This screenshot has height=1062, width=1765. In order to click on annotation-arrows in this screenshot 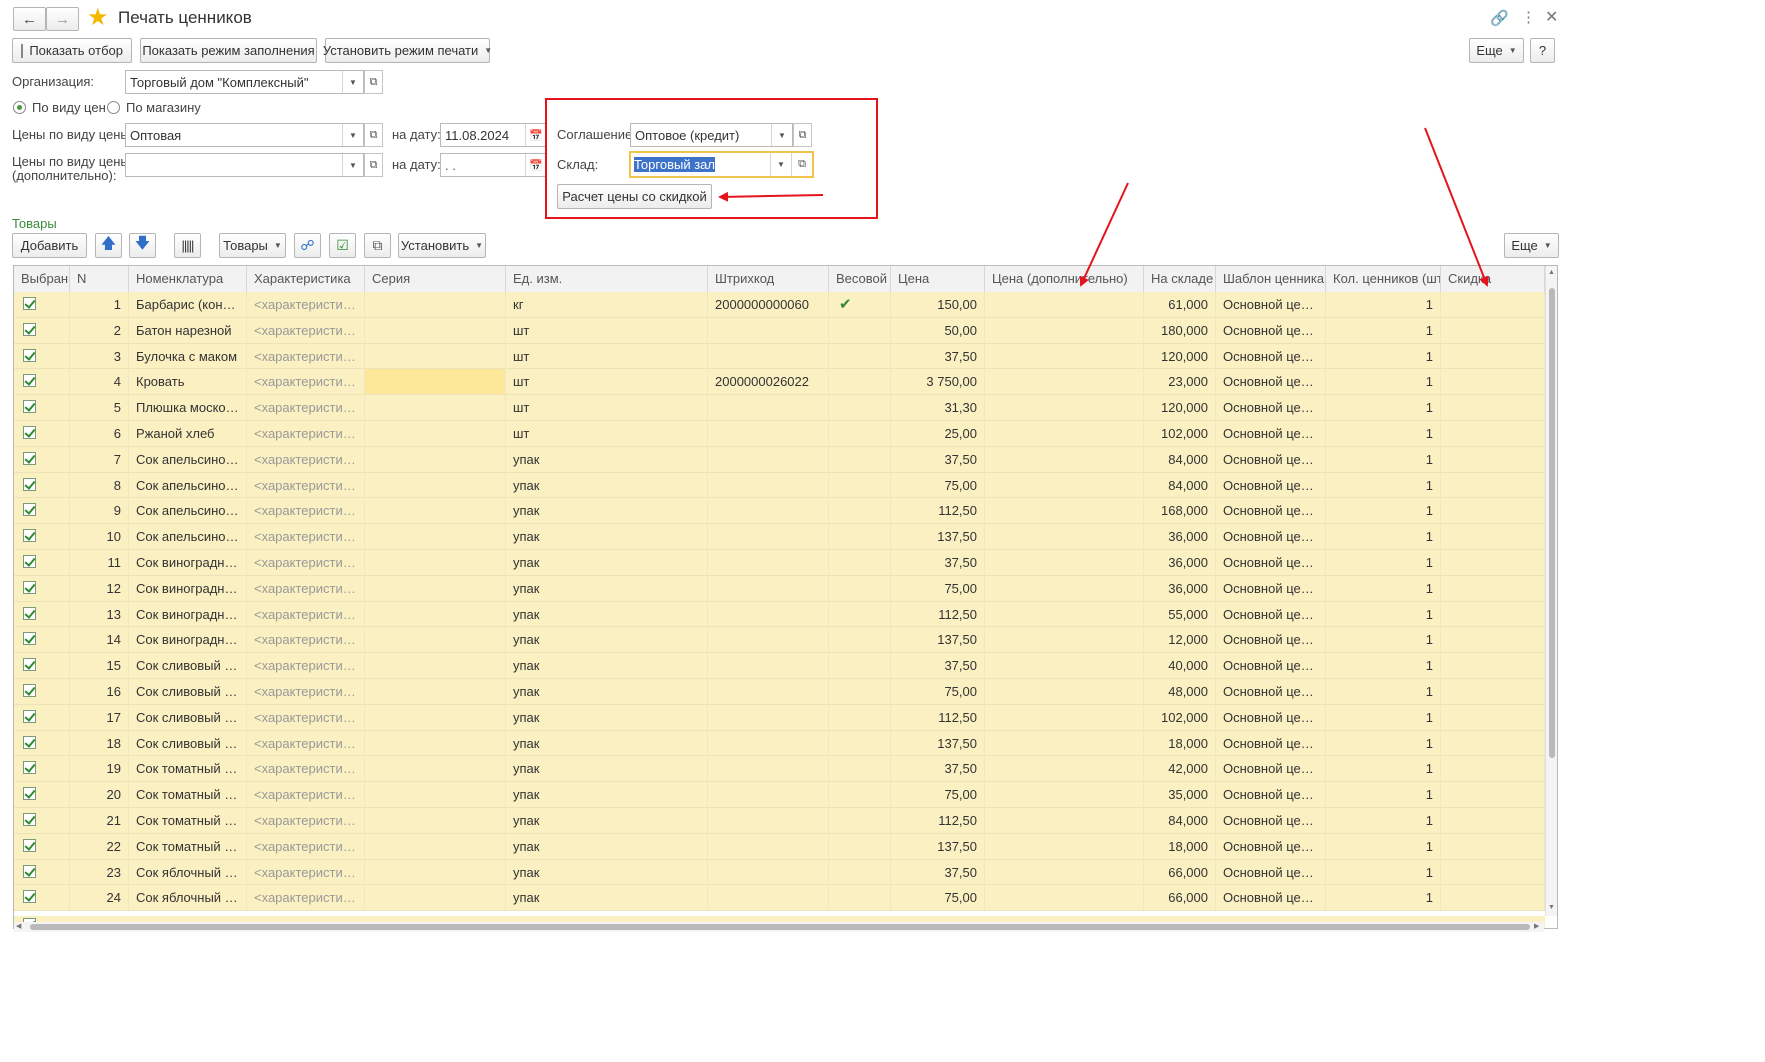, I will do `click(1103, 207)`.